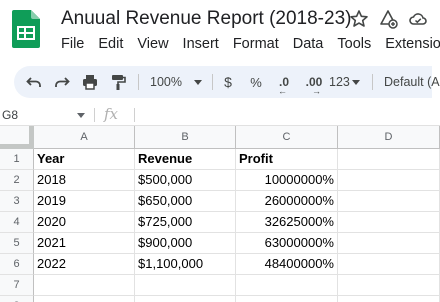 This screenshot has height=302, width=440. What do you see at coordinates (185, 299) in the screenshot?
I see `cell-b8` at bounding box center [185, 299].